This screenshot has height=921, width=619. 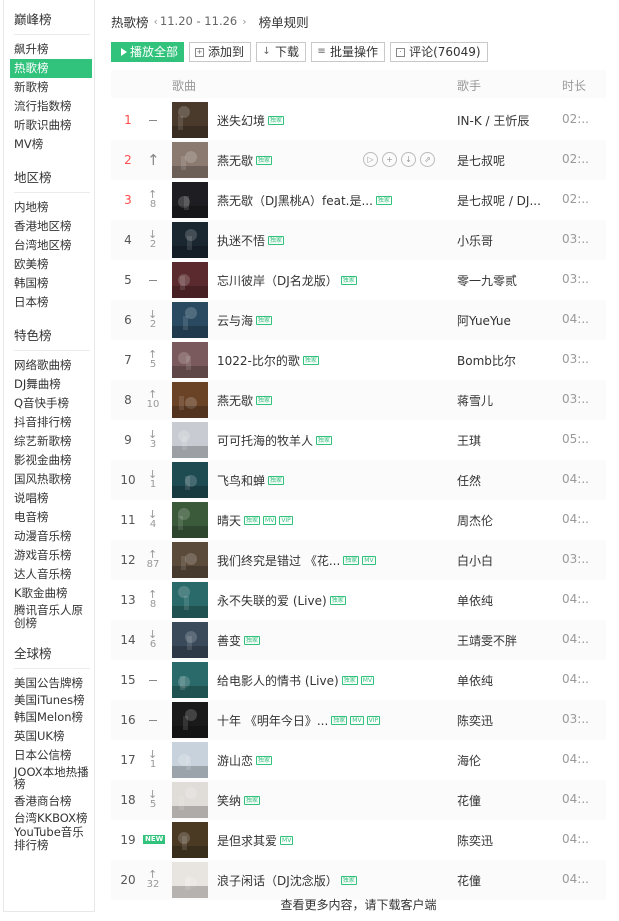 What do you see at coordinates (220, 52) in the screenshot?
I see `add-to-button: + 添加到` at bounding box center [220, 52].